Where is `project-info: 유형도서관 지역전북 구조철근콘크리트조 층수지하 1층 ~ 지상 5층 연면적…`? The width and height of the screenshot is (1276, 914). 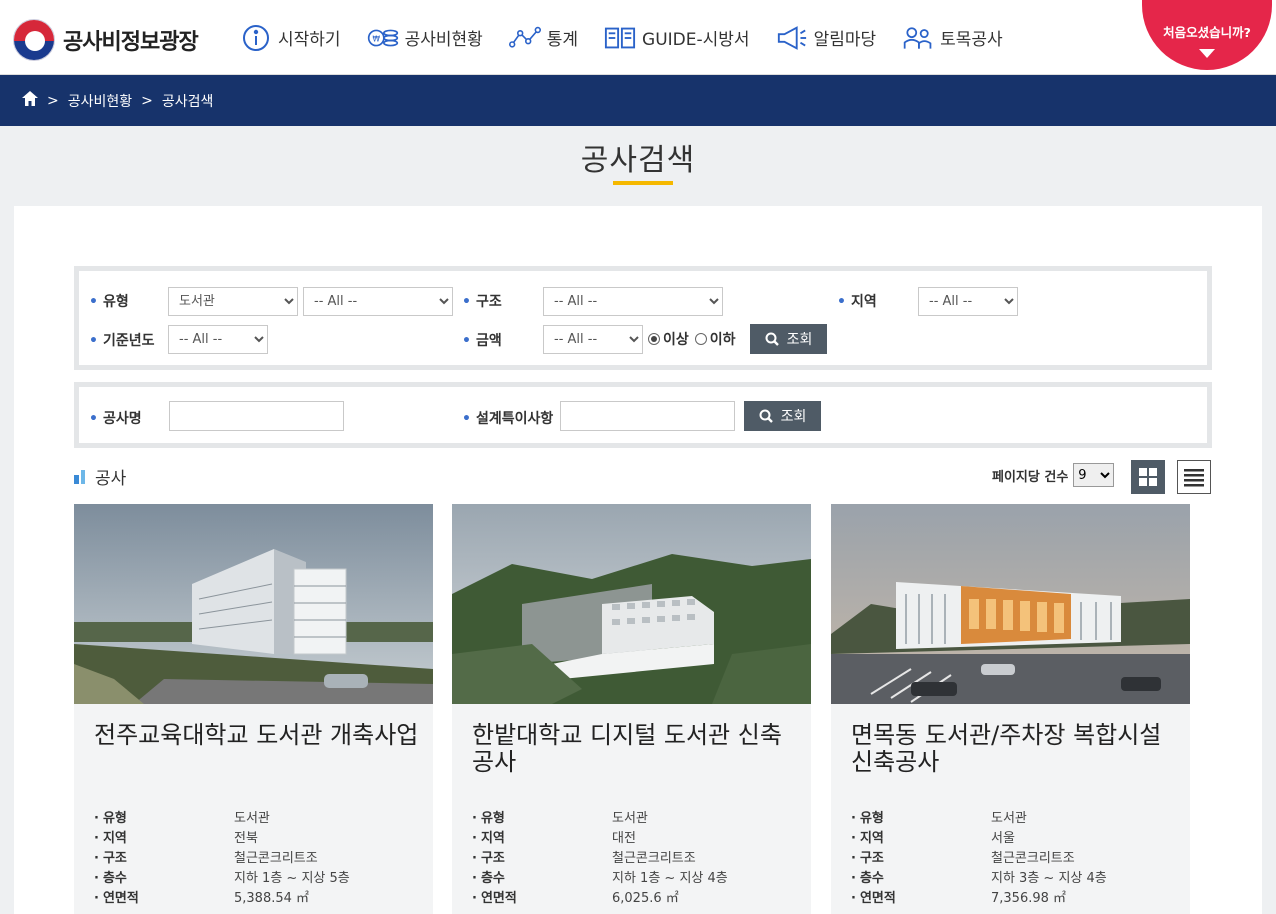
project-info: 유형도서관 지역전북 구조철근콘크리트조 층수지하 1층 ~ 지상 5층 연면적… is located at coordinates (222, 856).